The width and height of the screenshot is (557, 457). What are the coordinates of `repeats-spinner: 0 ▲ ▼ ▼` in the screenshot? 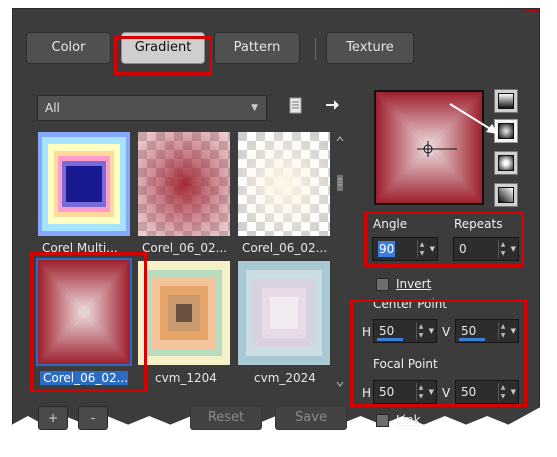 It's located at (486, 249).